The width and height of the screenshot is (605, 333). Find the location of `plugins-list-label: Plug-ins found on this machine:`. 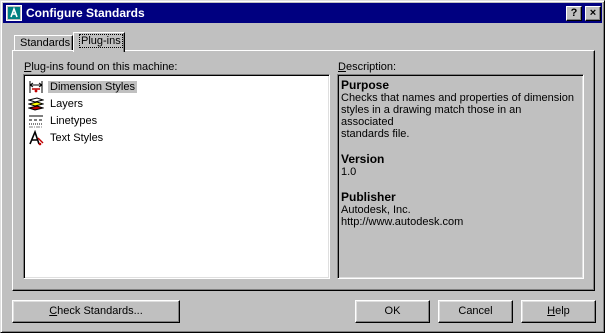

plugins-list-label: Plug-ins found on this machine: is located at coordinates (101, 67).